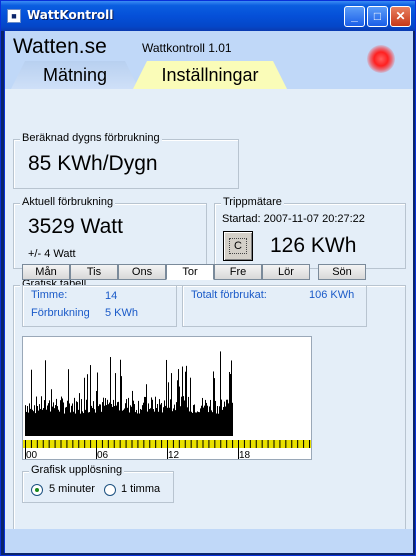 The width and height of the screenshot is (416, 556). What do you see at coordinates (187, 48) in the screenshot?
I see `version-label: Wattkontroll 1.01` at bounding box center [187, 48].